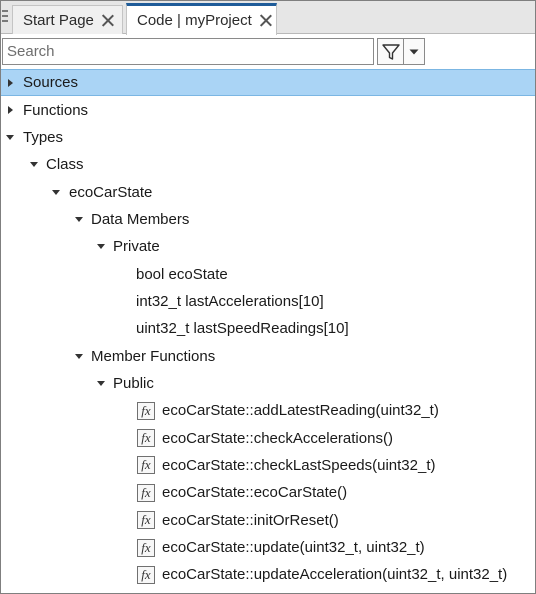  What do you see at coordinates (268, 164) in the screenshot?
I see `tree-node-class: Class` at bounding box center [268, 164].